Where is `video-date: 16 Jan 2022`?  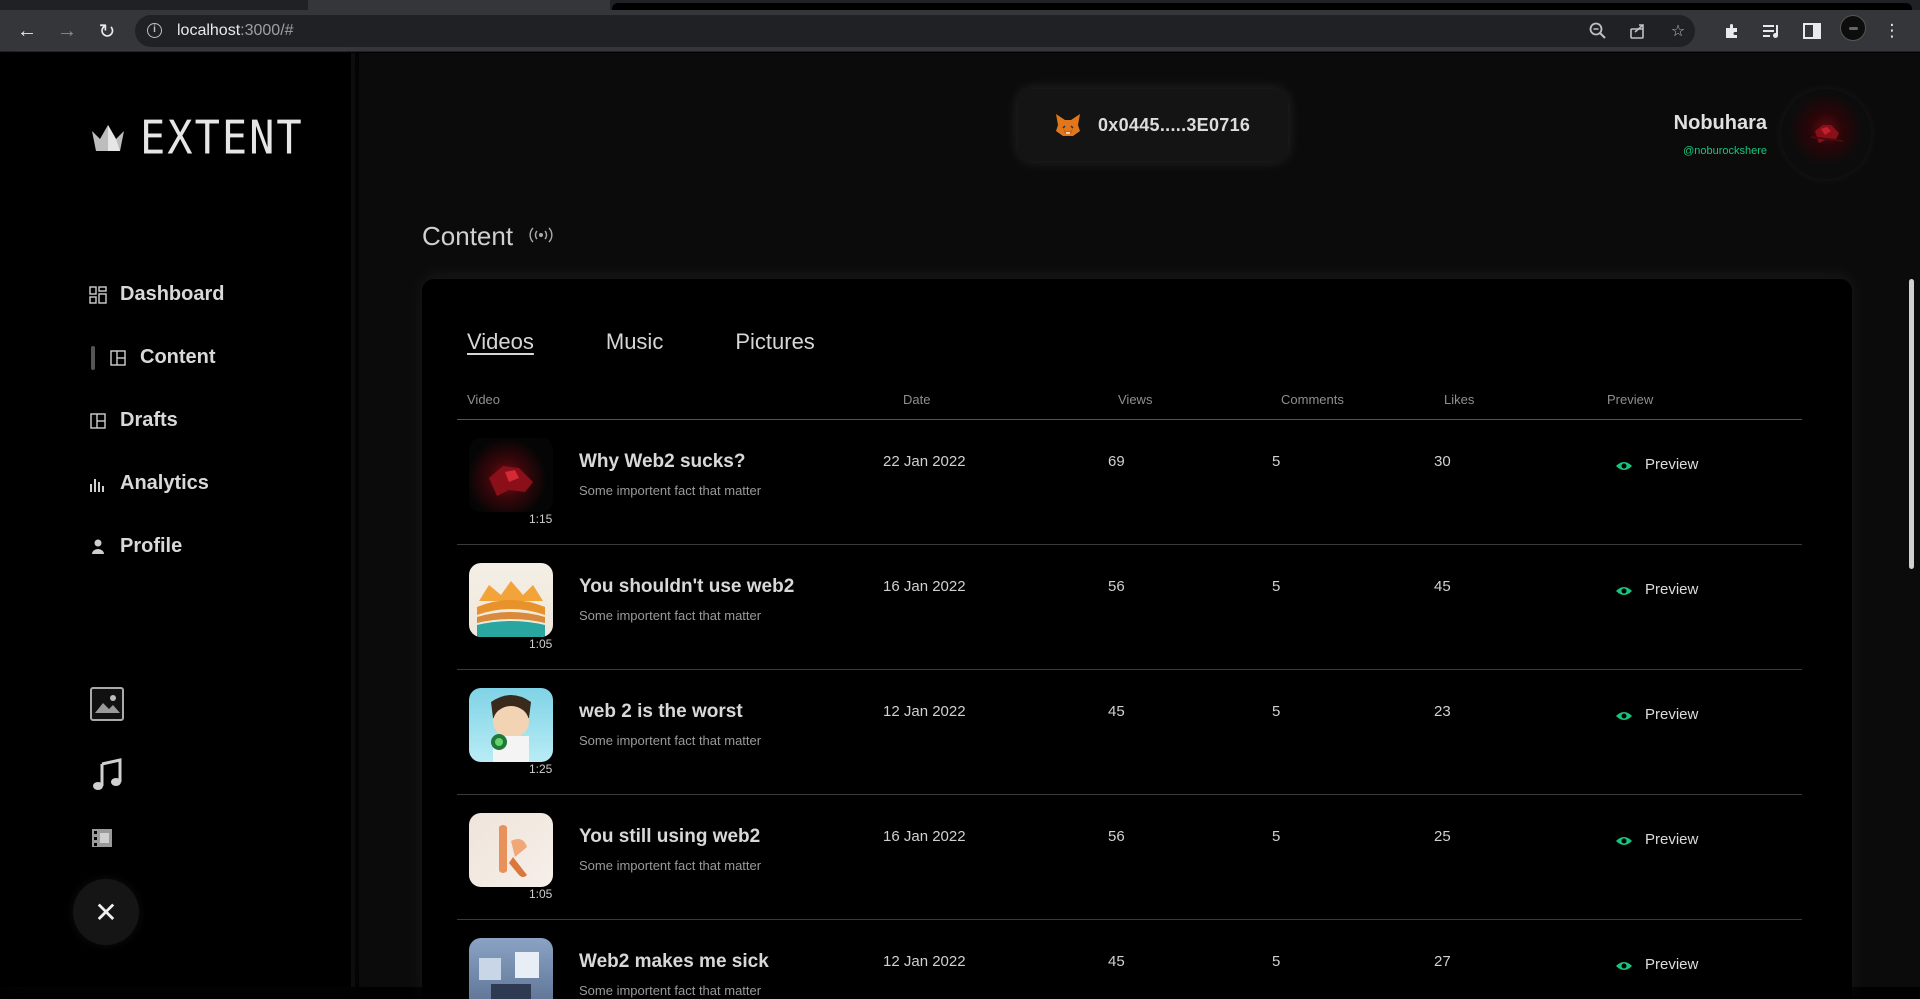
video-date: 16 Jan 2022 is located at coordinates (924, 586).